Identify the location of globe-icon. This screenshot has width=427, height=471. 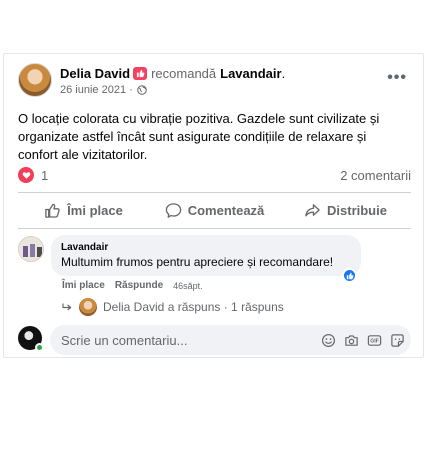
(141, 90).